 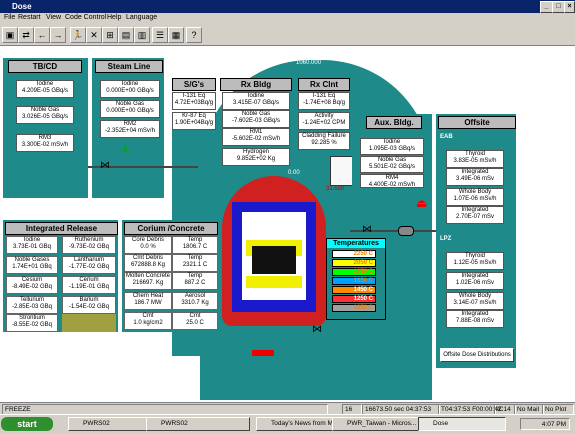 I want to click on tbcd-building, so click(x=45, y=128).